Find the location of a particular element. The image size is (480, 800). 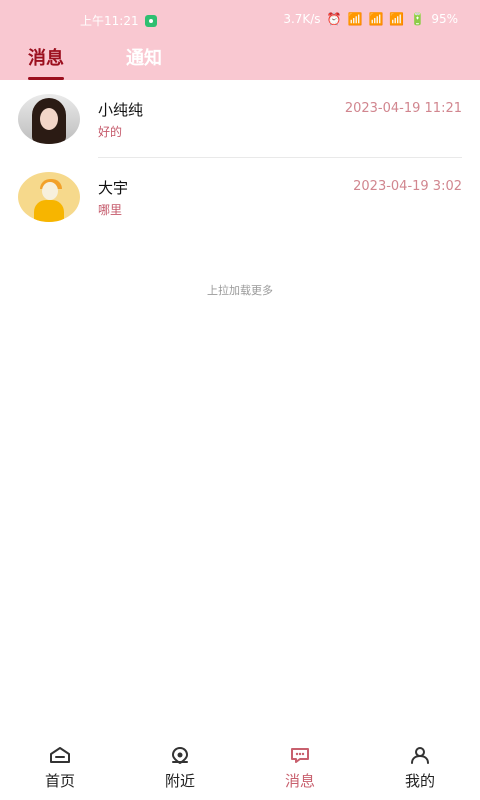

message-preview: 好的 is located at coordinates (110, 132).